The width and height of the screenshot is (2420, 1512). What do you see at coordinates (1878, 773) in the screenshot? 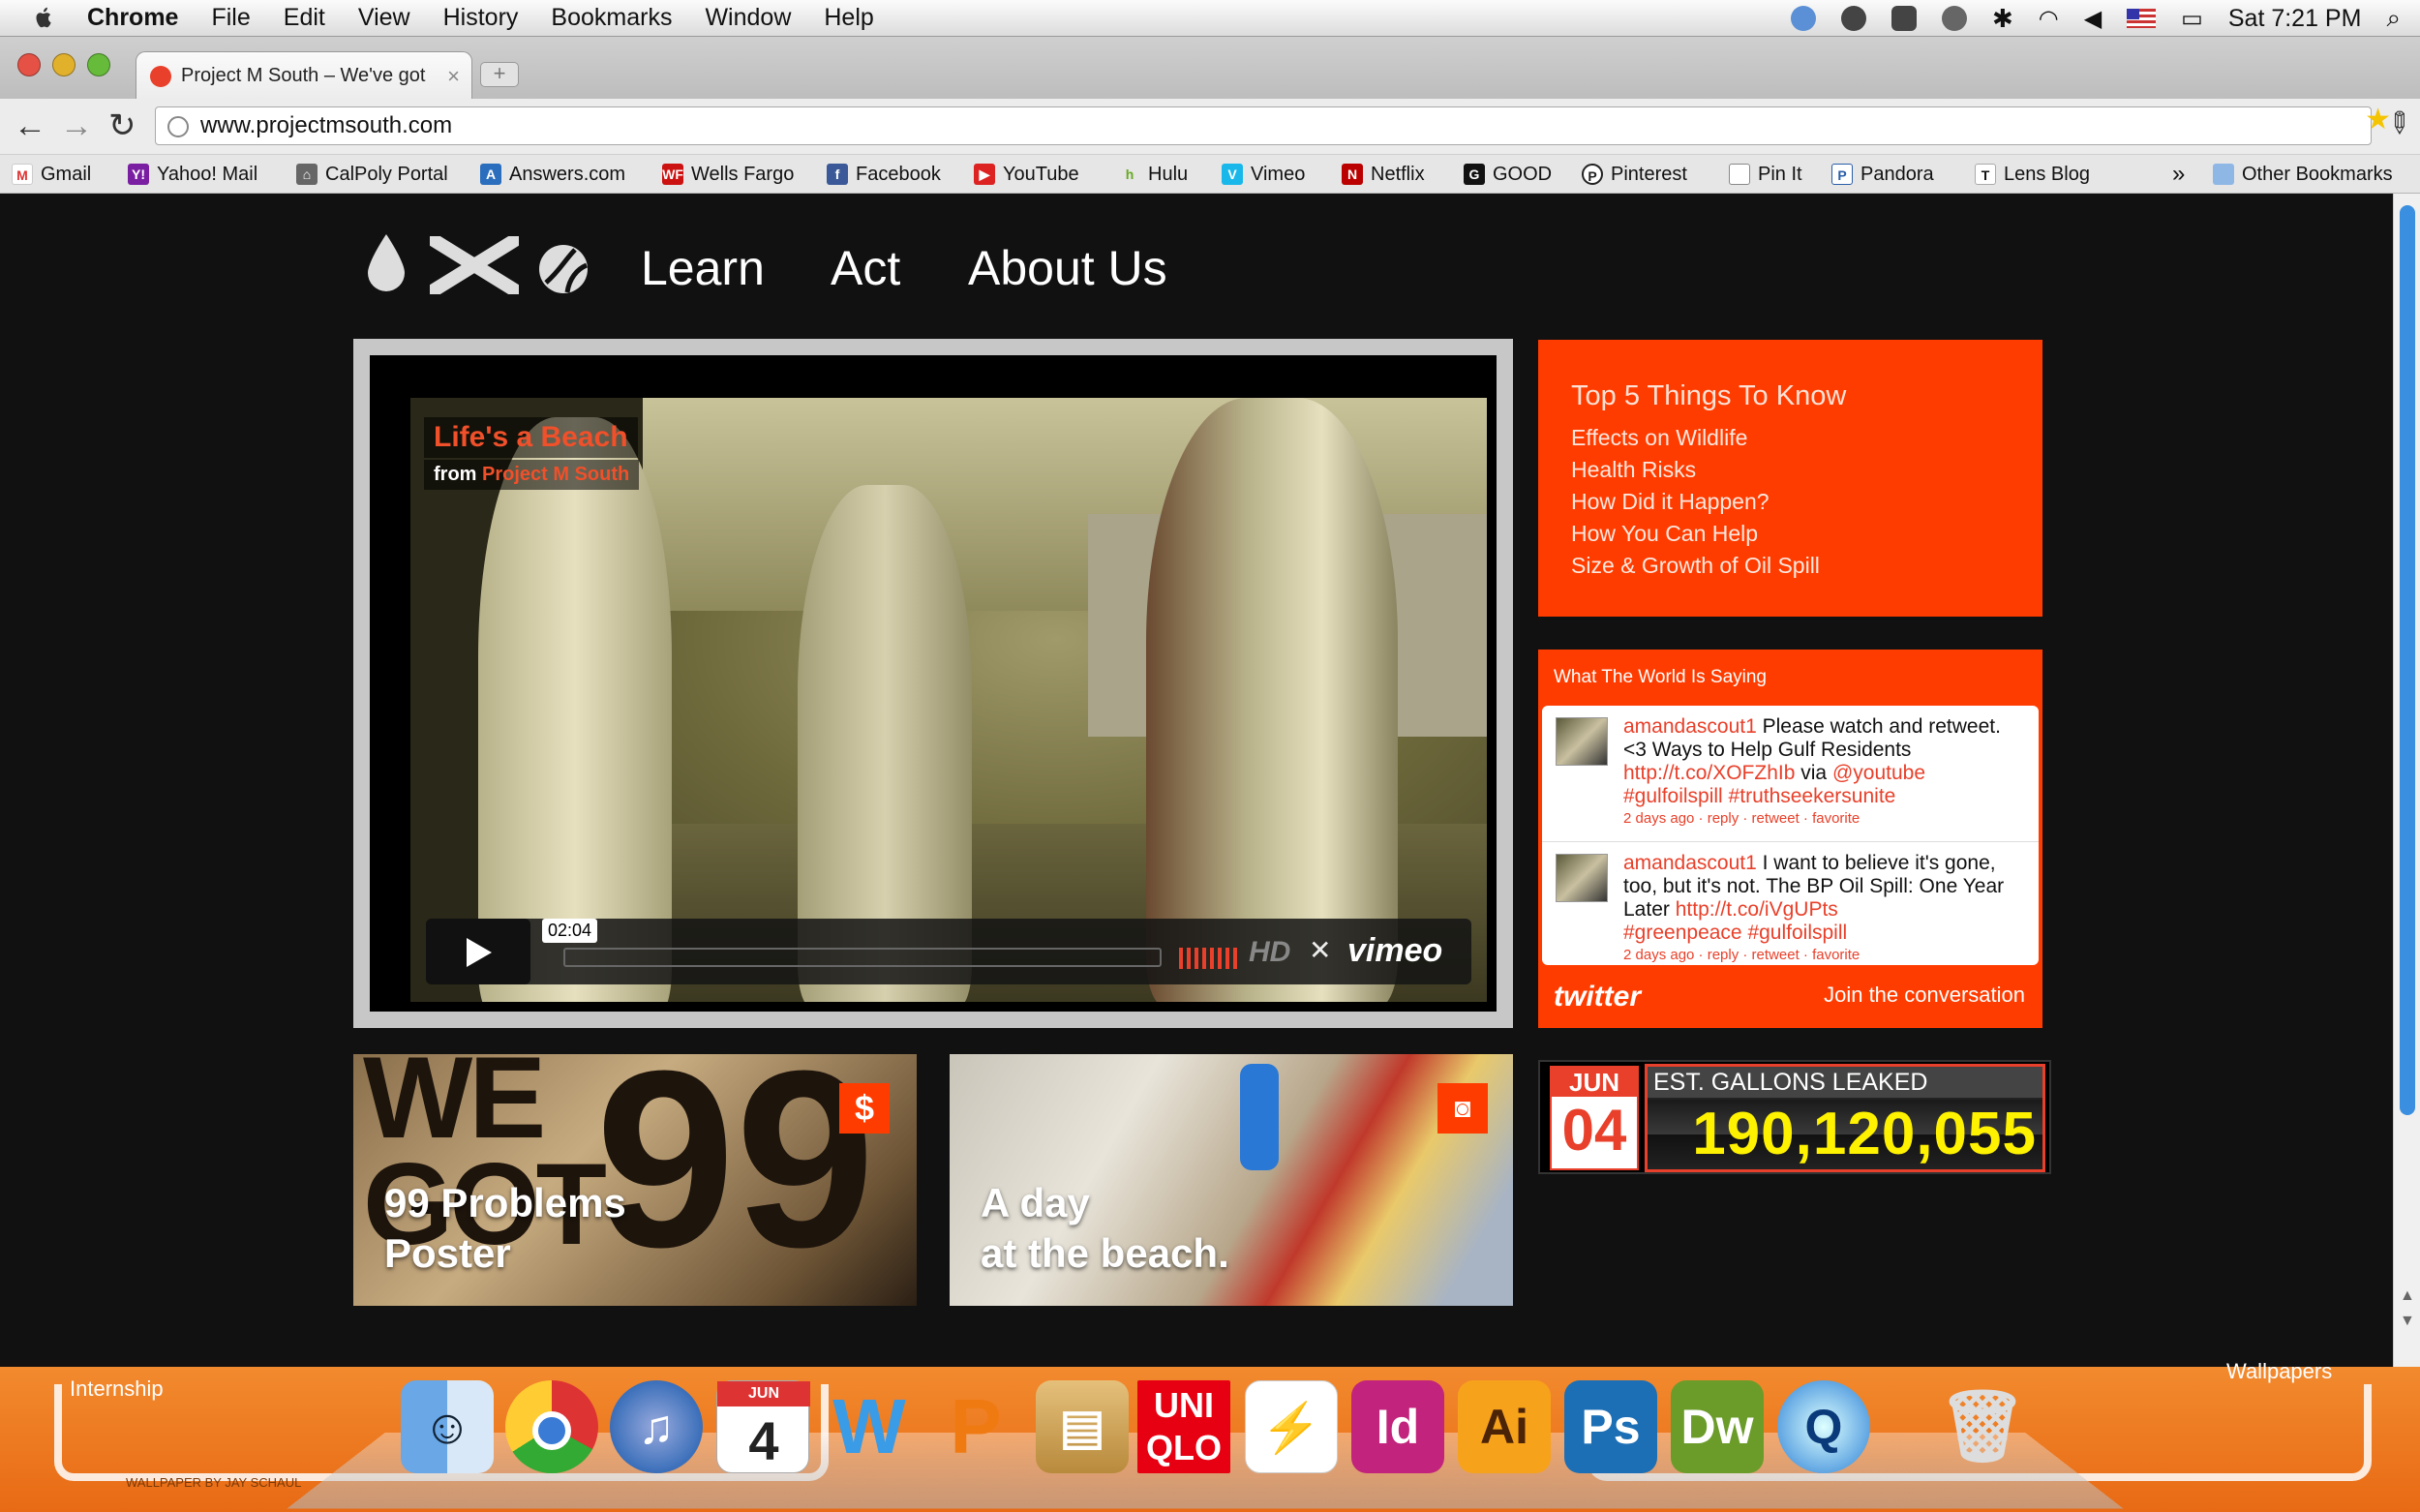
I see `tweet-mention-link: @youtube` at bounding box center [1878, 773].